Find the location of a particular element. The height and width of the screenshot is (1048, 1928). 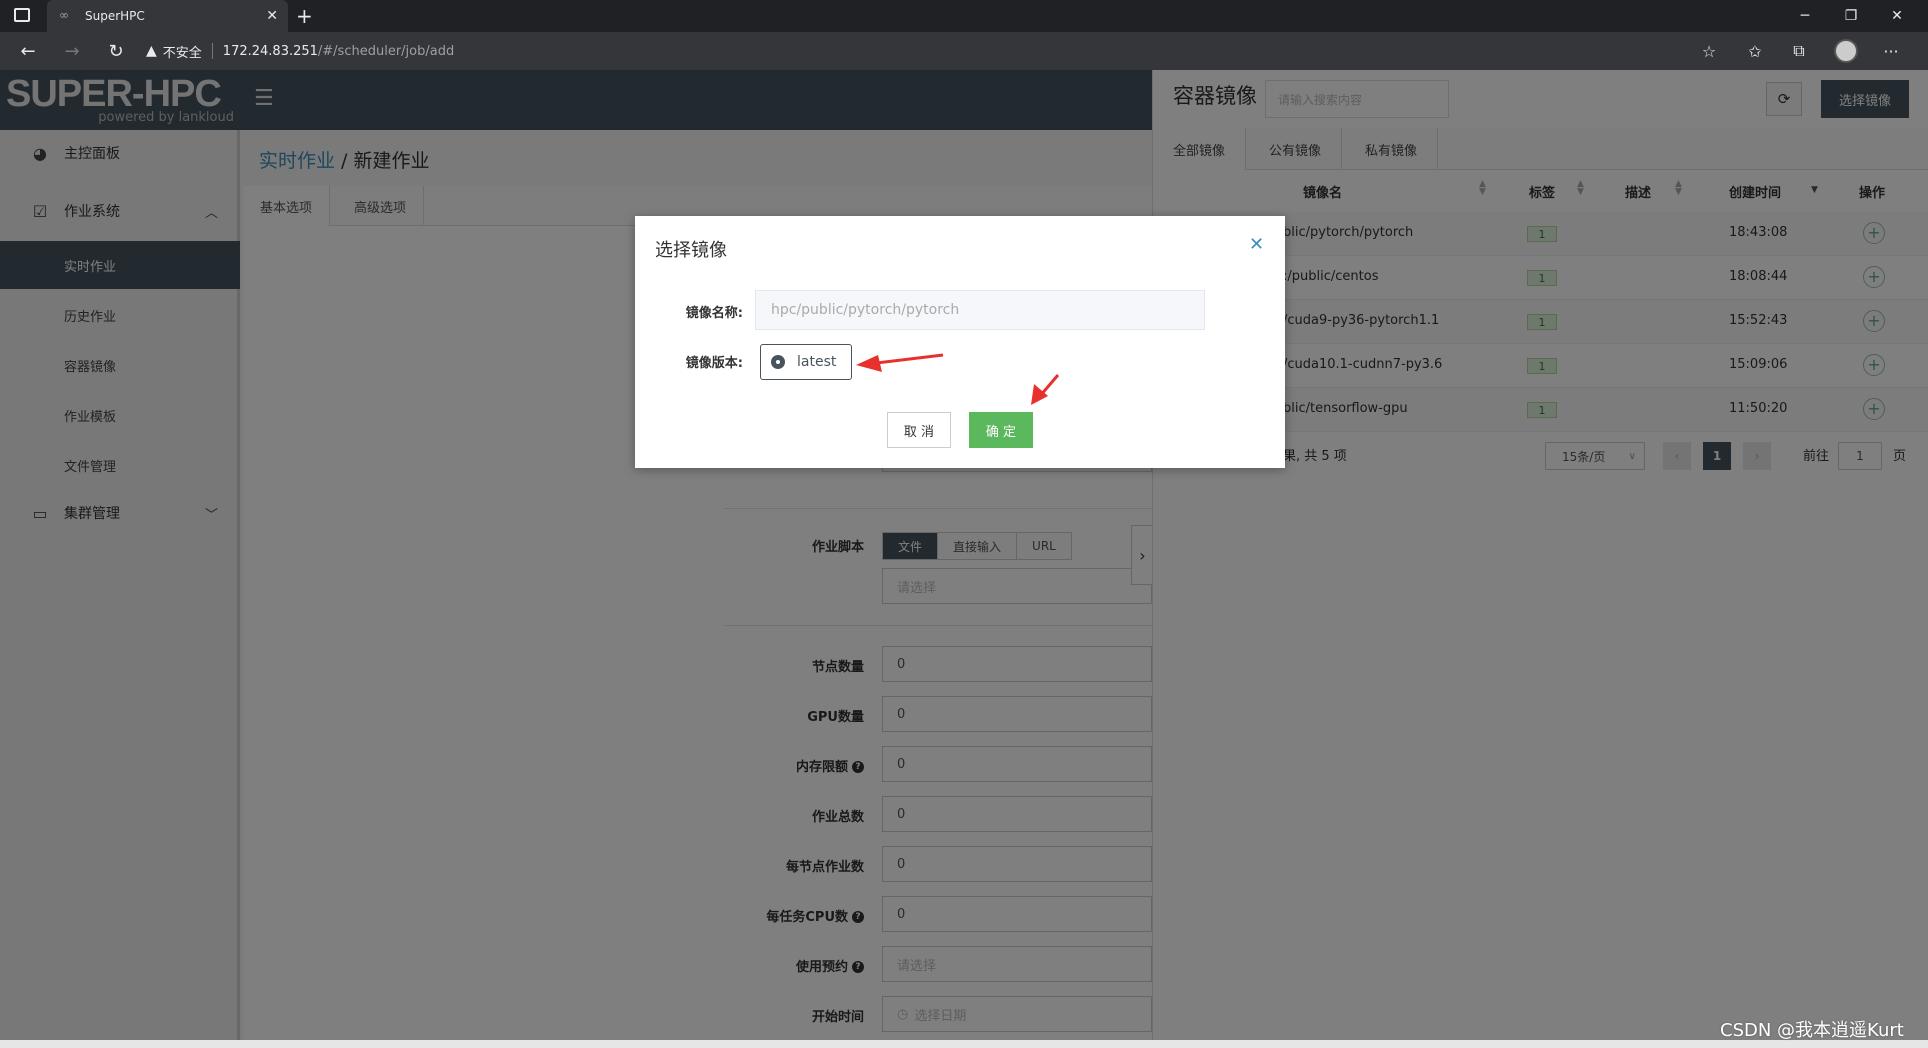

address-bar: ▲ 不安全 172.24.83.251/#/scheduler/job/add is located at coordinates (300, 51).